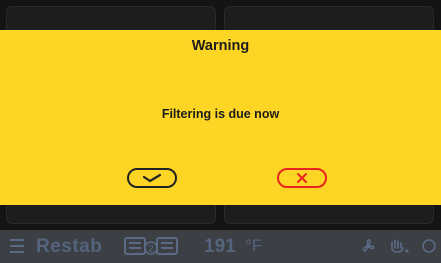  What do you see at coordinates (69, 247) in the screenshot?
I see `mode-label: Restab` at bounding box center [69, 247].